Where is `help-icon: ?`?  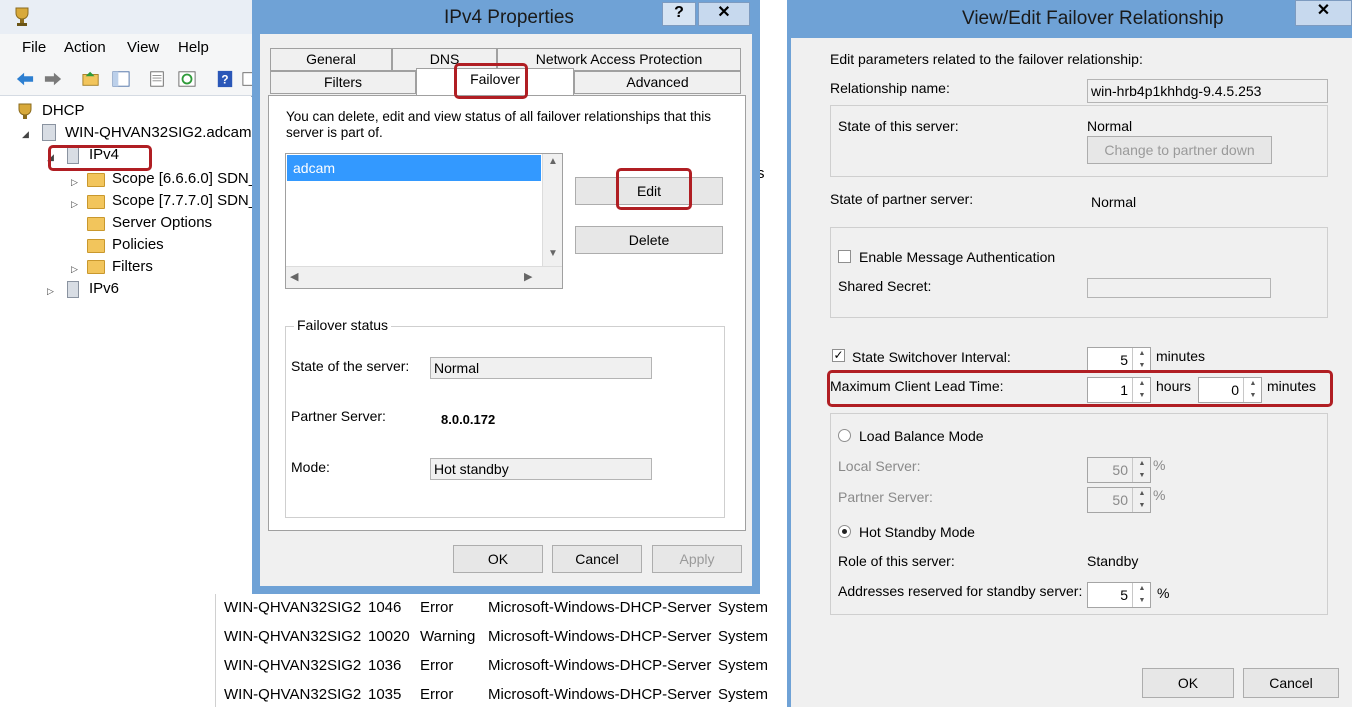 help-icon: ? is located at coordinates (225, 79).